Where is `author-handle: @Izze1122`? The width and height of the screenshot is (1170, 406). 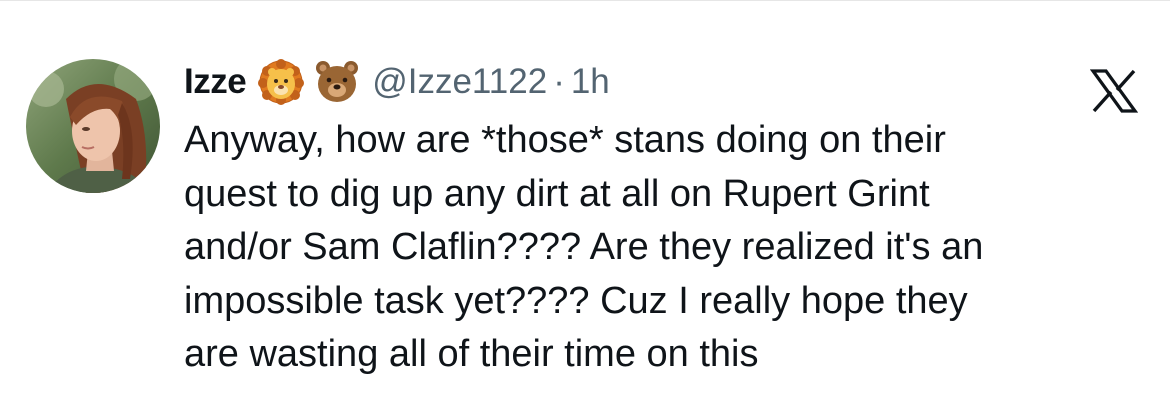
author-handle: @Izze1122 is located at coordinates (459, 82).